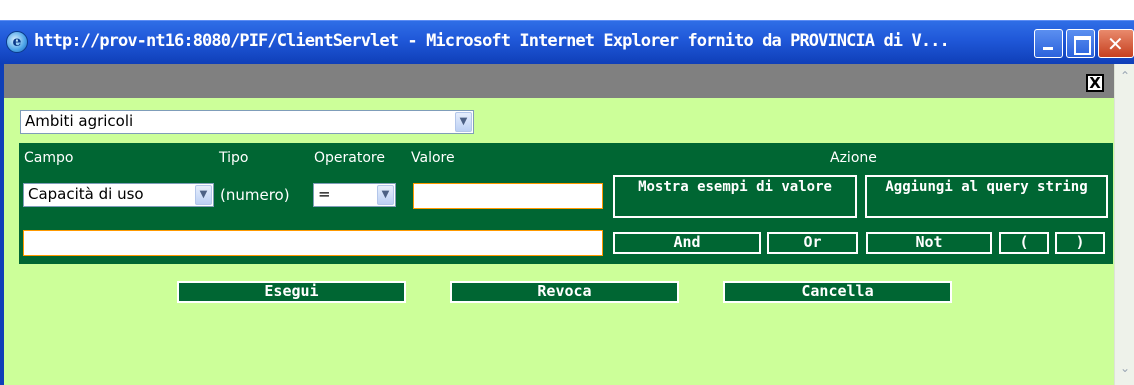 This screenshot has height=385, width=1134. I want to click on add-to-query-button: Aggiungi al query string, so click(986, 196).